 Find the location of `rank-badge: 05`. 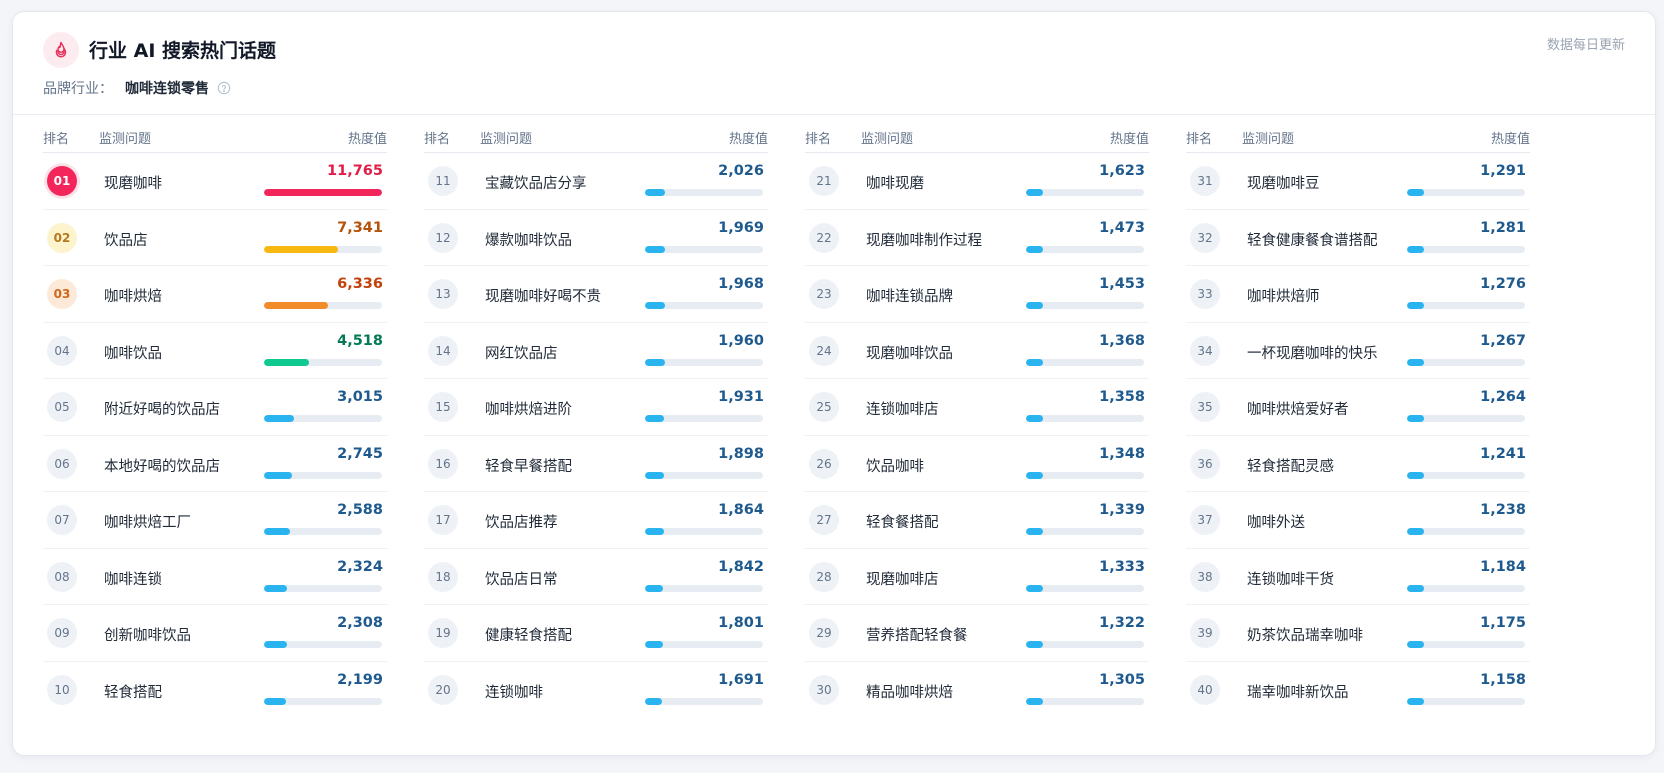

rank-badge: 05 is located at coordinates (62, 407).